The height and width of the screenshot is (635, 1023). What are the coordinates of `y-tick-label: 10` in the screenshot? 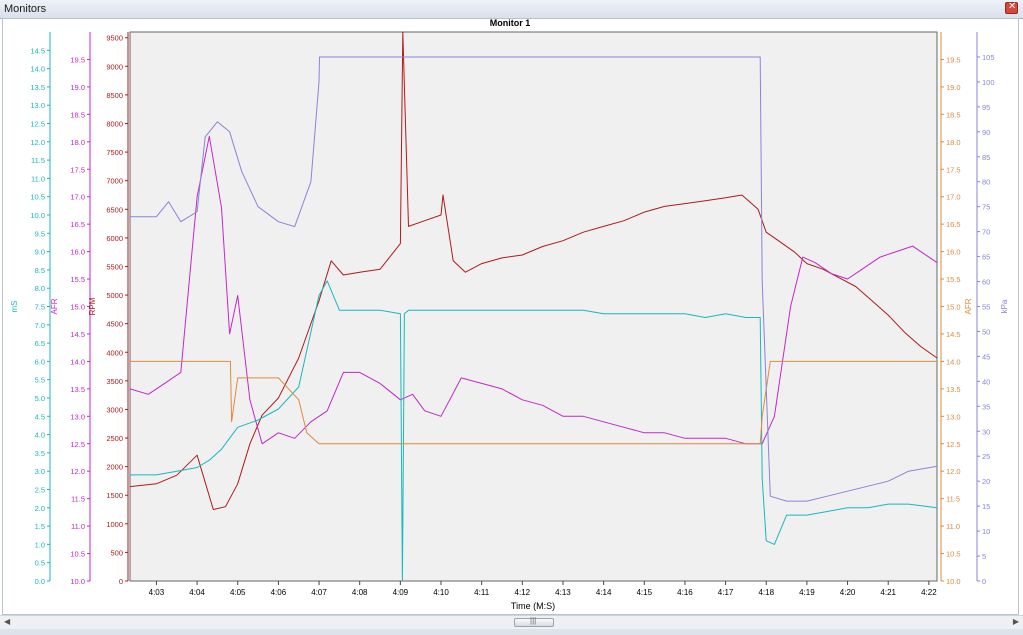 It's located at (986, 531).